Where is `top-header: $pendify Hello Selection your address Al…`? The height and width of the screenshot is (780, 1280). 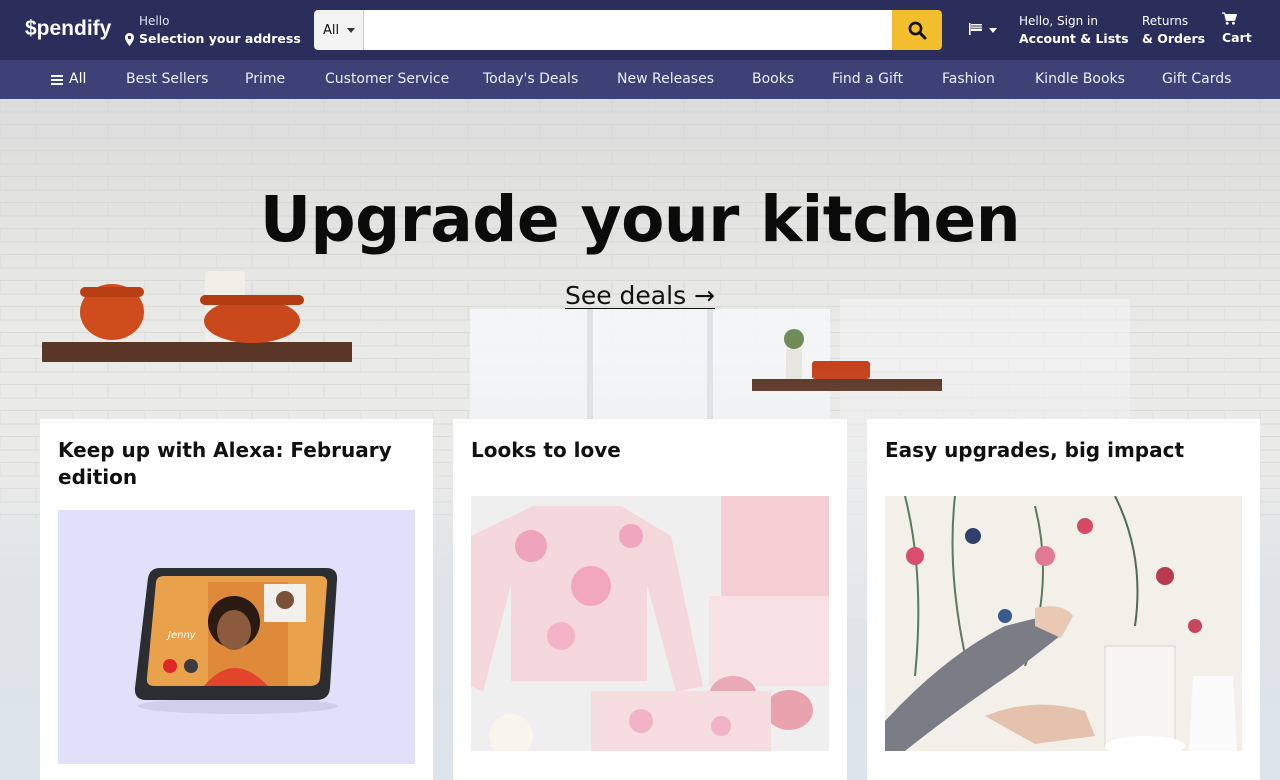 top-header: $pendify Hello Selection your address Al… is located at coordinates (640, 30).